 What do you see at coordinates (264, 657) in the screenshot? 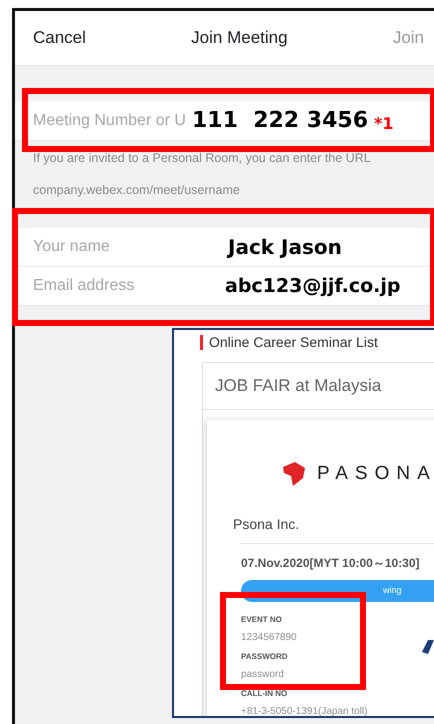
I see `detail-label: PASSWORD` at bounding box center [264, 657].